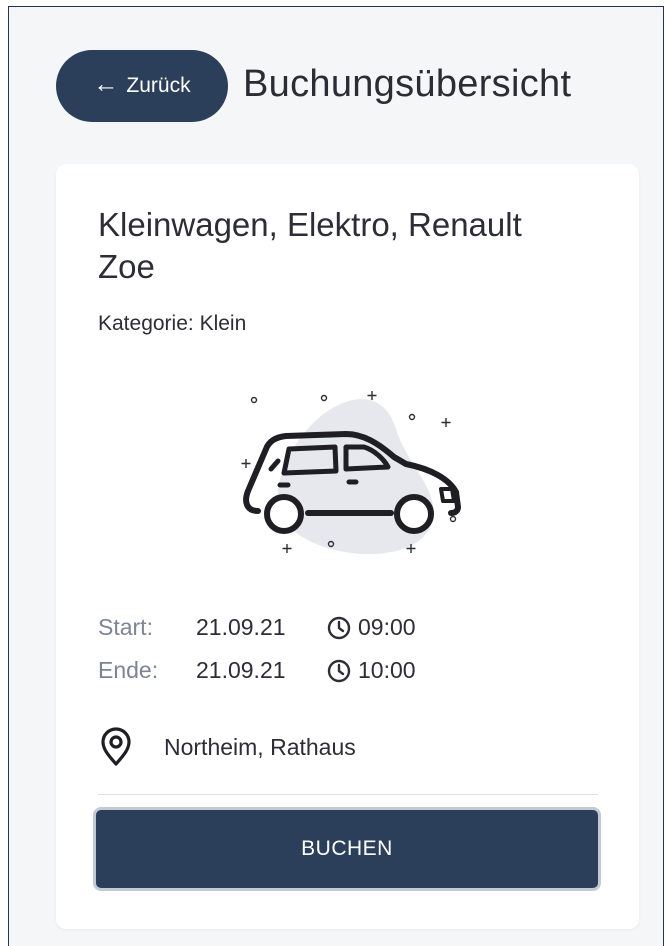  Describe the element at coordinates (387, 670) in the screenshot. I see `end-time: 10:00` at that location.